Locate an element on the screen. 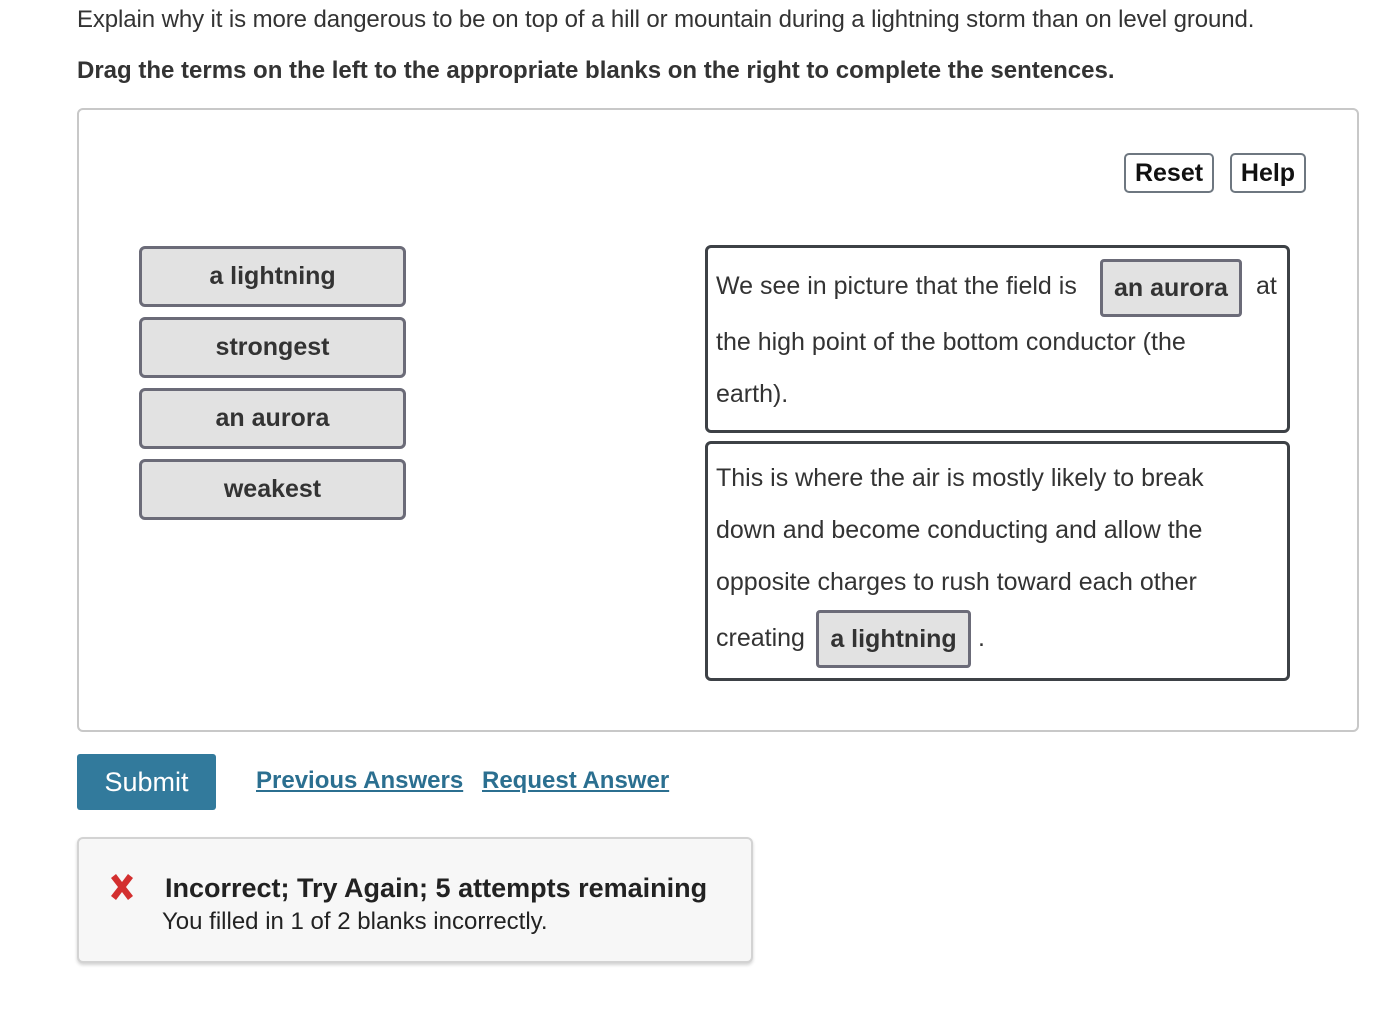 Image resolution: width=1374 pixels, height=1014 pixels. x-mark-icon is located at coordinates (122, 887).